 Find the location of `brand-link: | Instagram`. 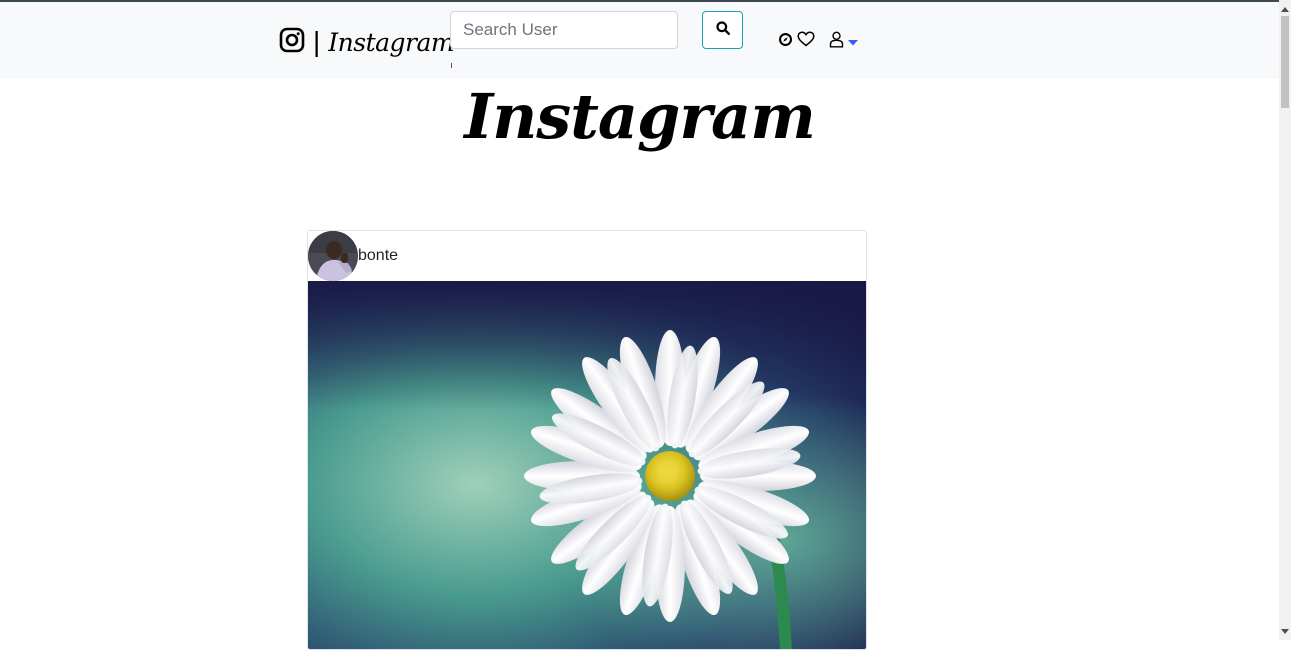

brand-link: | Instagram is located at coordinates (367, 42).